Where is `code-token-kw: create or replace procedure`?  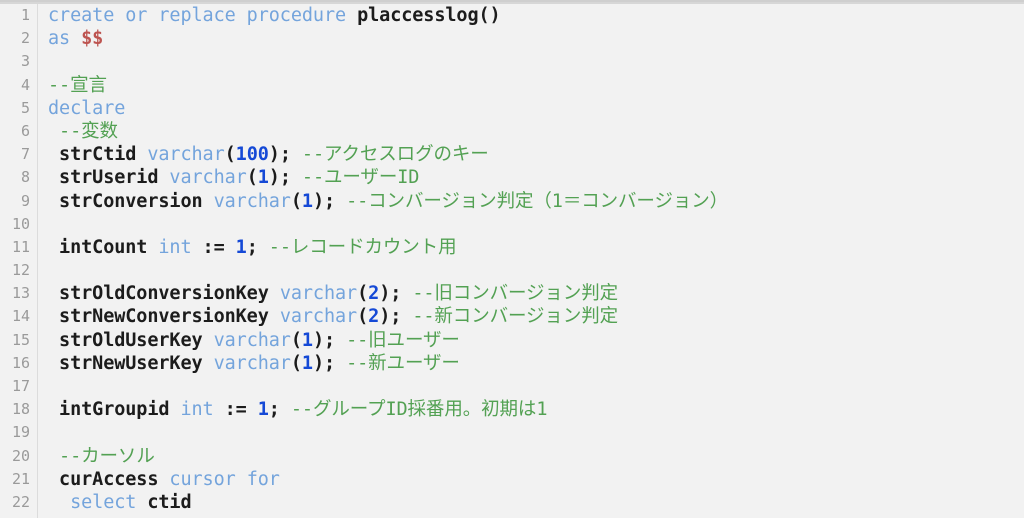 code-token-kw: create or replace procedure is located at coordinates (203, 15).